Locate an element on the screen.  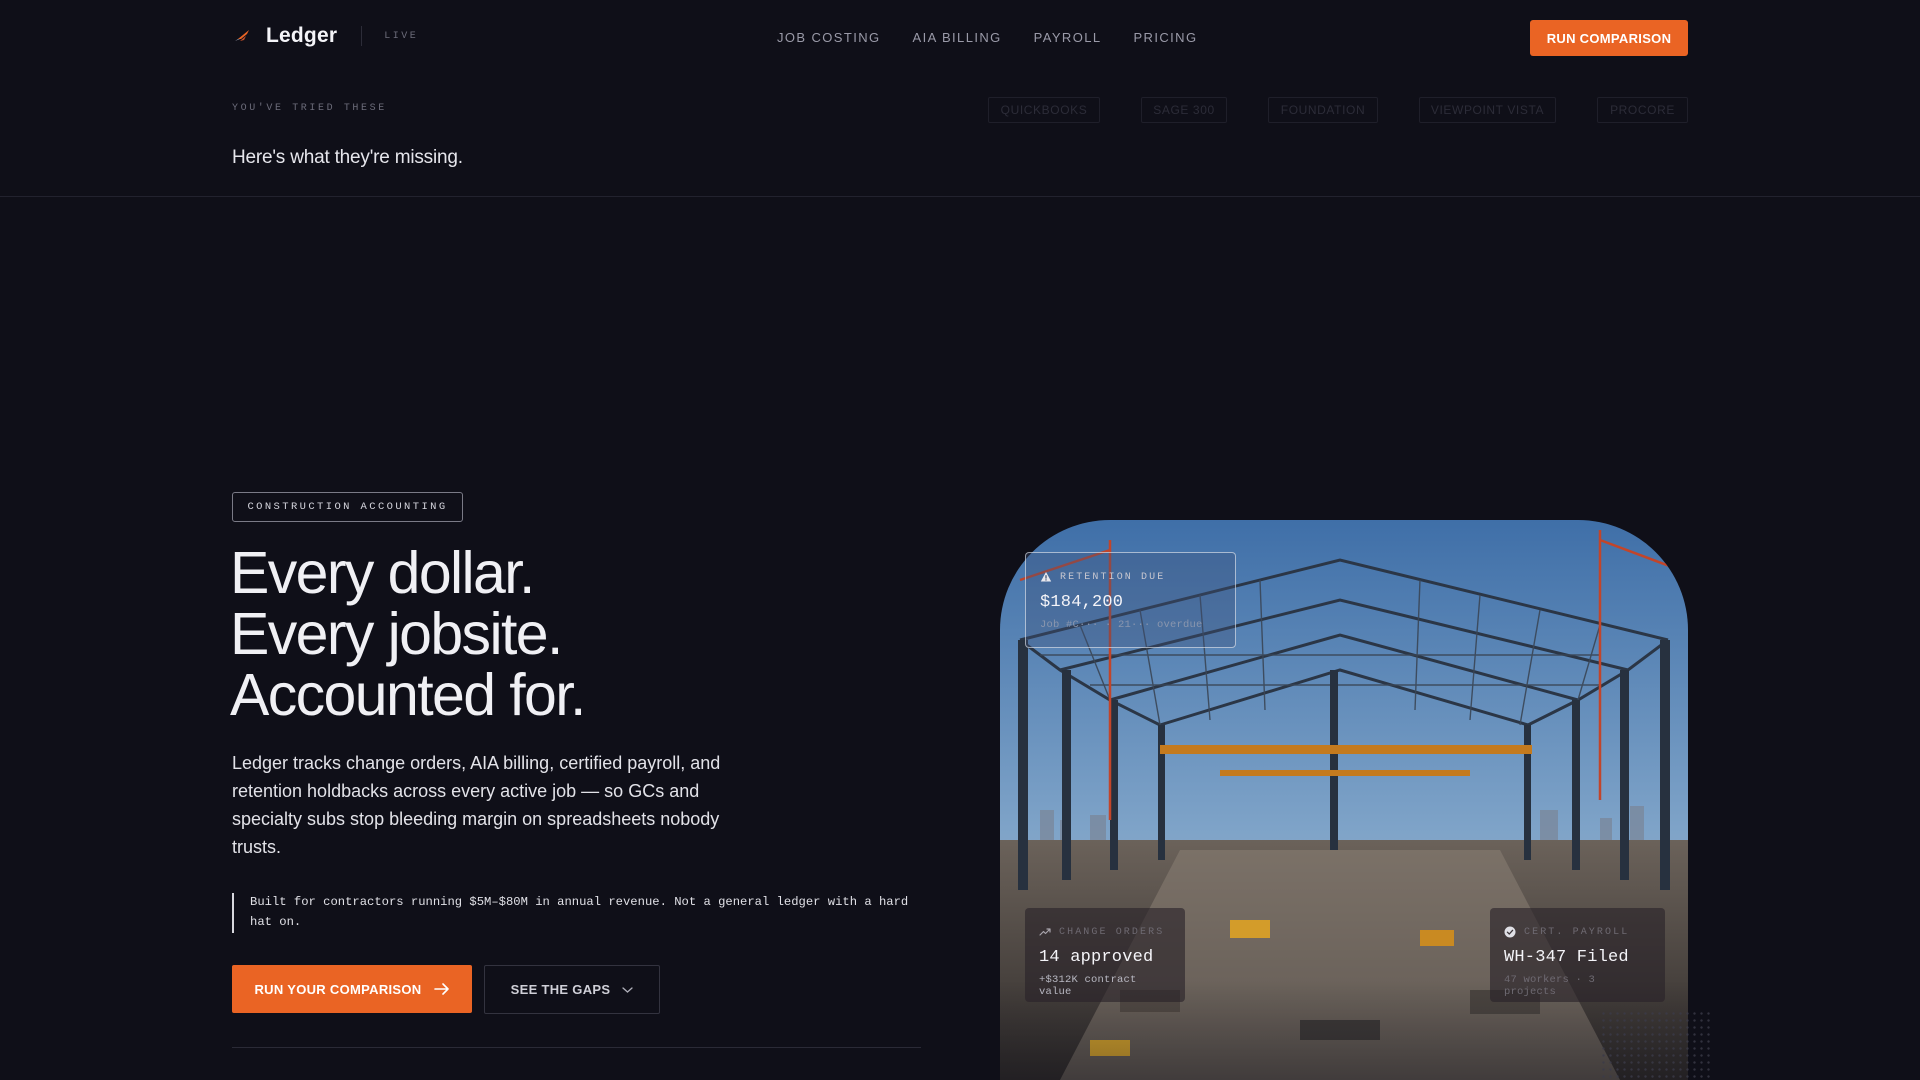
check-circle-icon is located at coordinates (1510, 932).